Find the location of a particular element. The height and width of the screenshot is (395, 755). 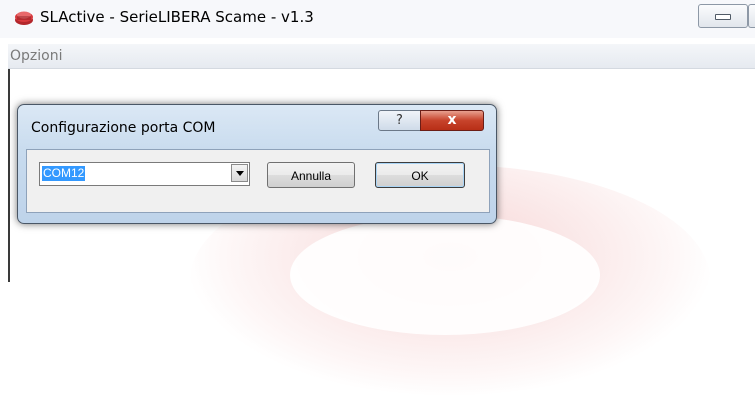

dialog-body: COM12 Annulla OK is located at coordinates (258, 181).